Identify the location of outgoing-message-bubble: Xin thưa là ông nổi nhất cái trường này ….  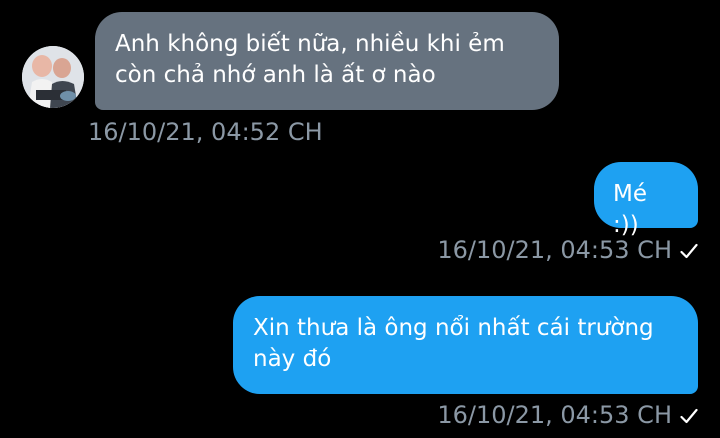
(465, 345).